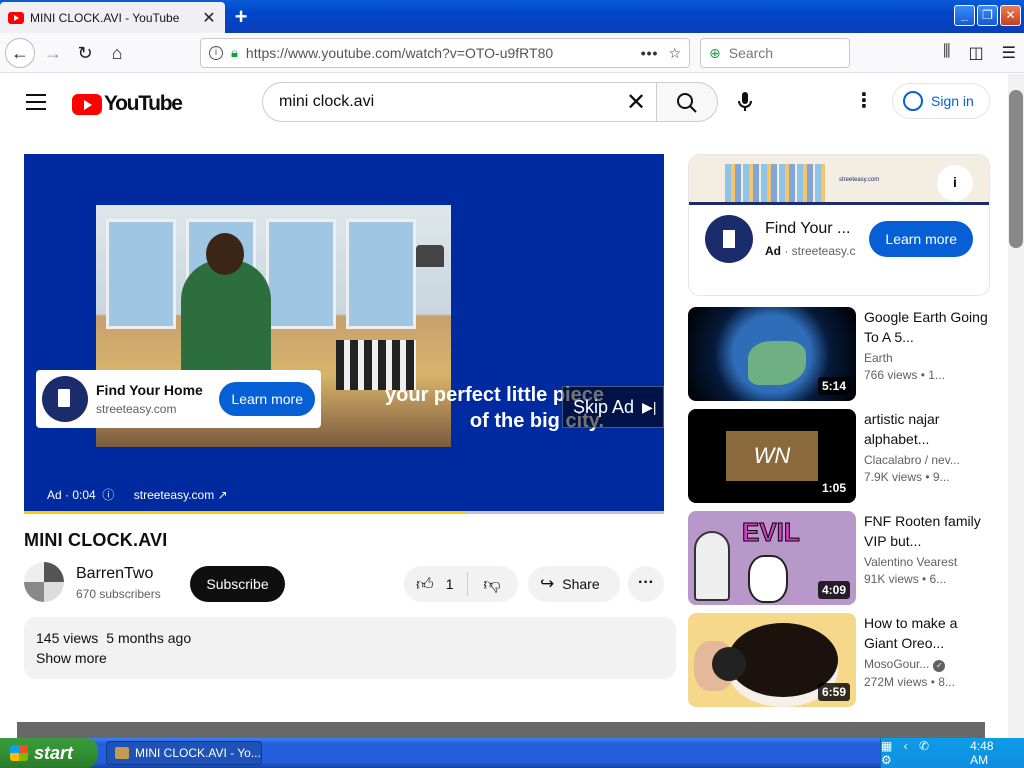 The image size is (1024, 768). I want to click on video-thumbnail: 6:59, so click(772, 660).